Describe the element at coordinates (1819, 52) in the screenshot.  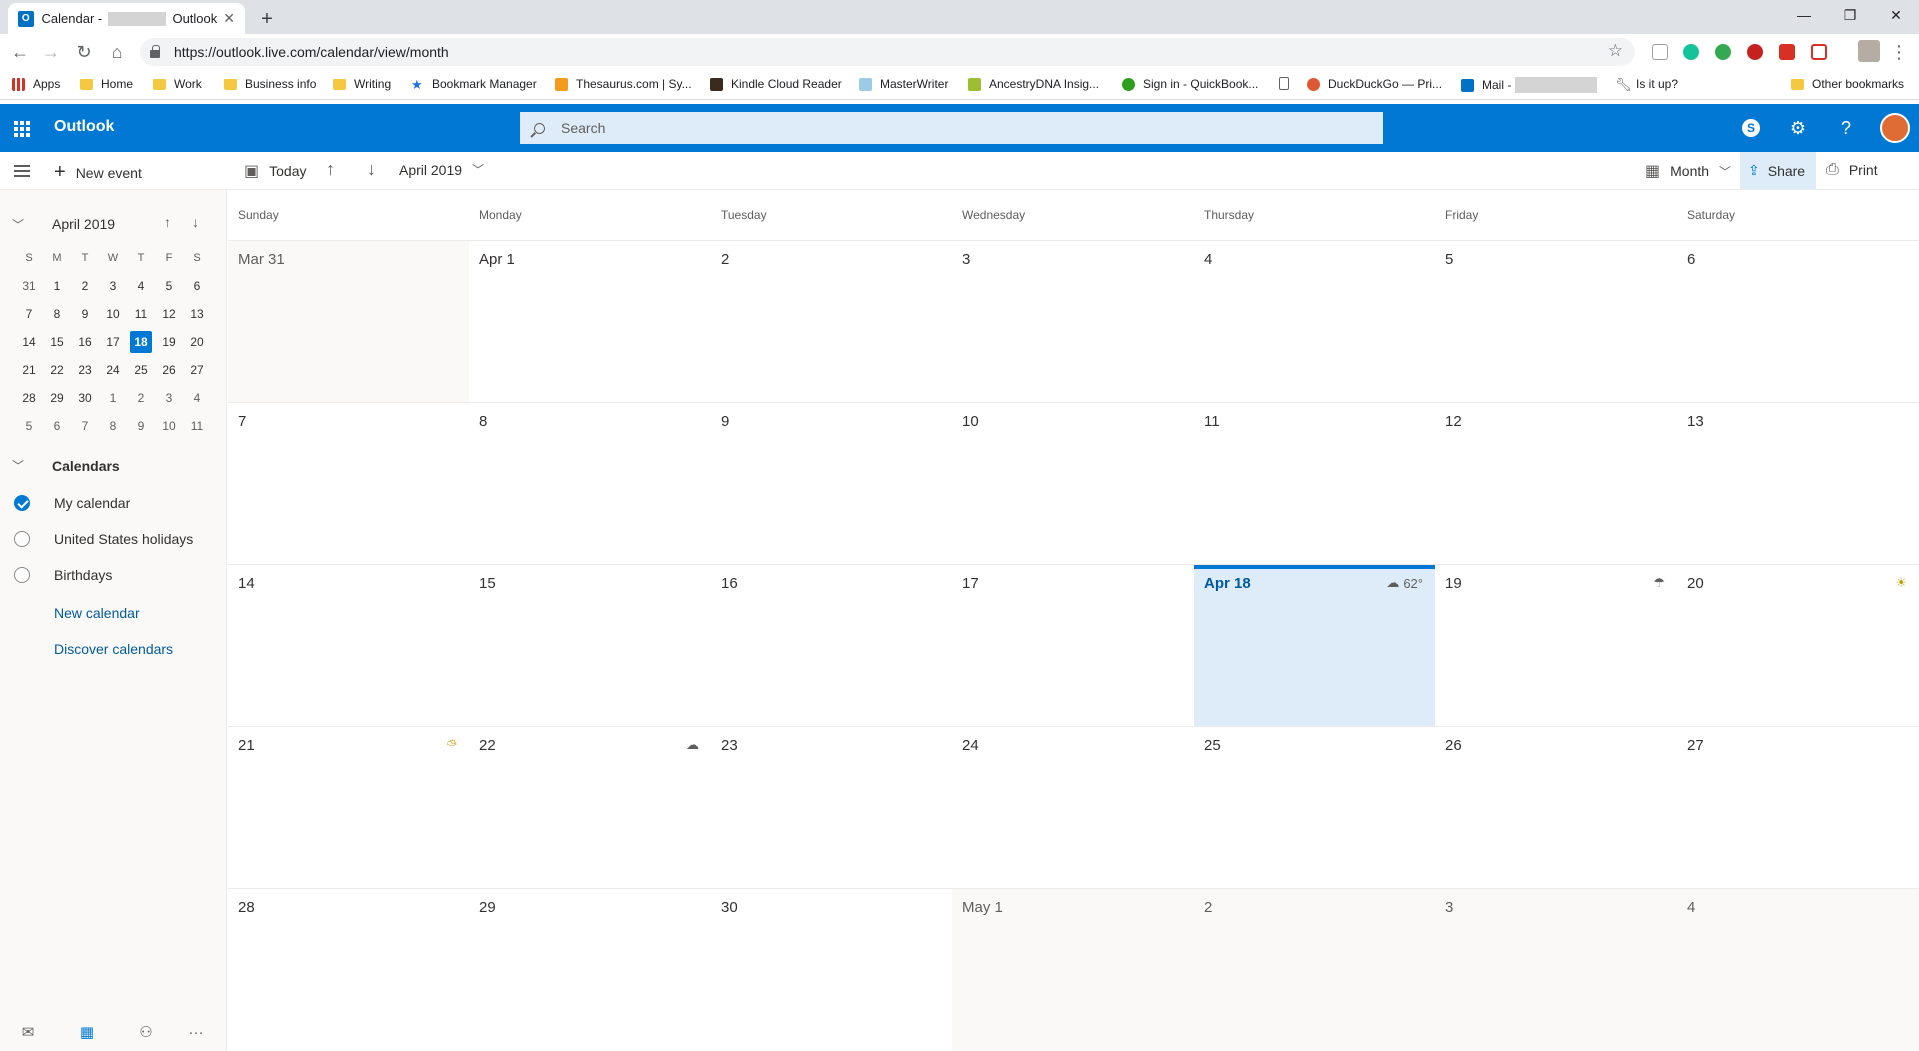
I see `pocket-extension-icon` at that location.